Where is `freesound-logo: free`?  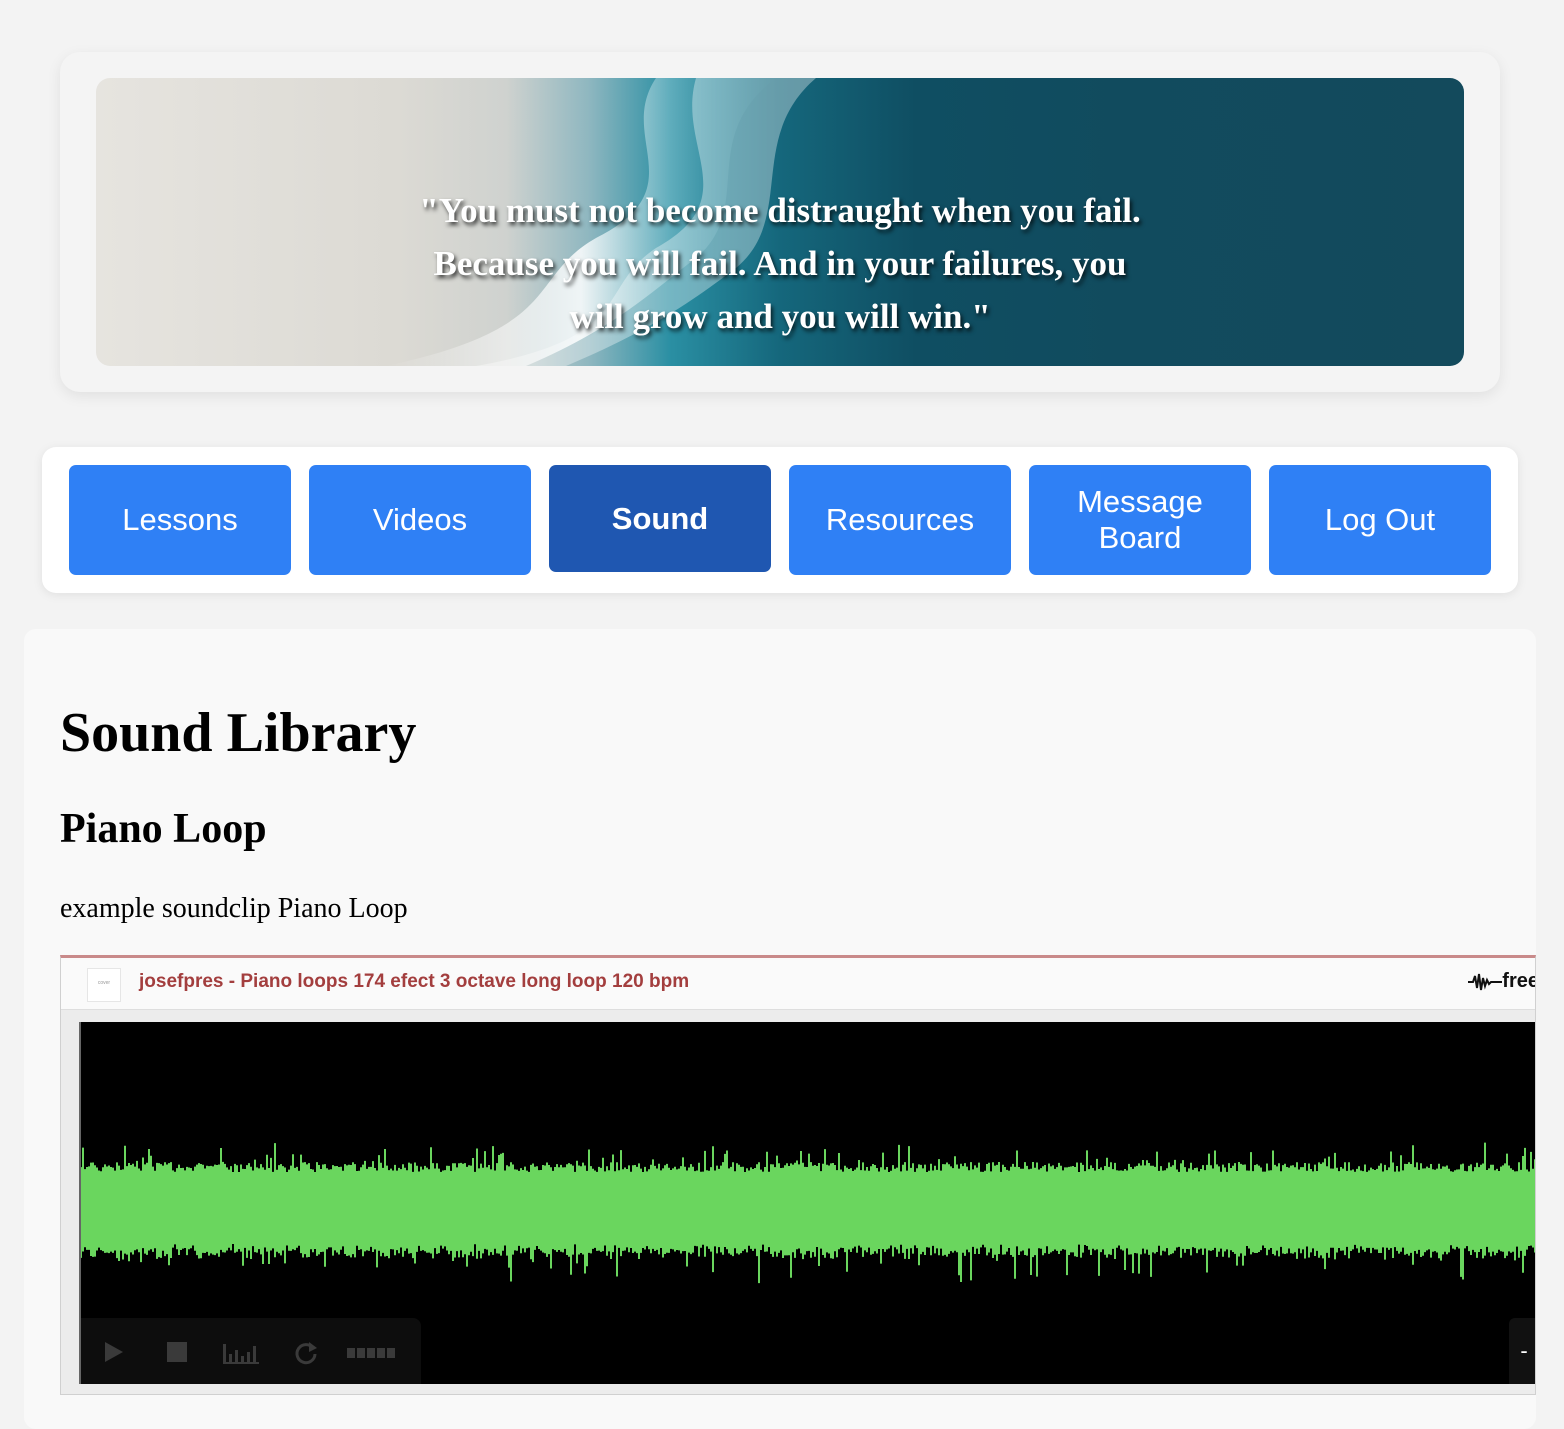
freesound-logo: free is located at coordinates (1502, 981).